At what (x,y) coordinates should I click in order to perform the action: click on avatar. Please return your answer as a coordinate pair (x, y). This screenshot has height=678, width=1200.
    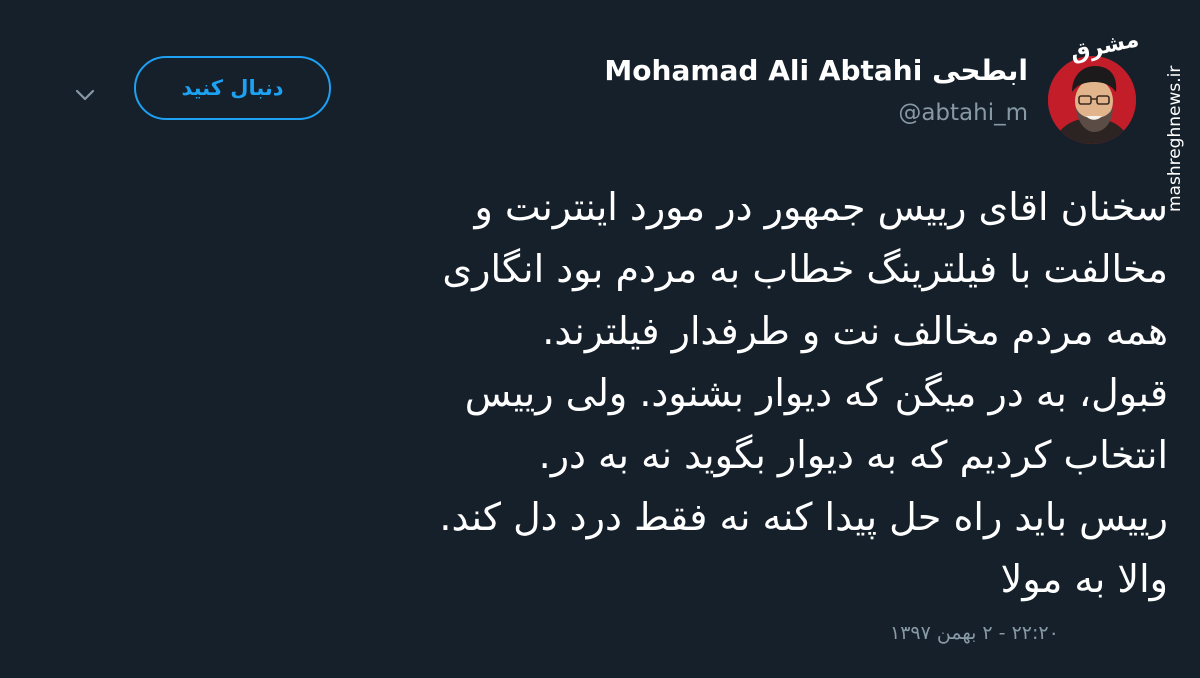
    Looking at the image, I should click on (1092, 100).